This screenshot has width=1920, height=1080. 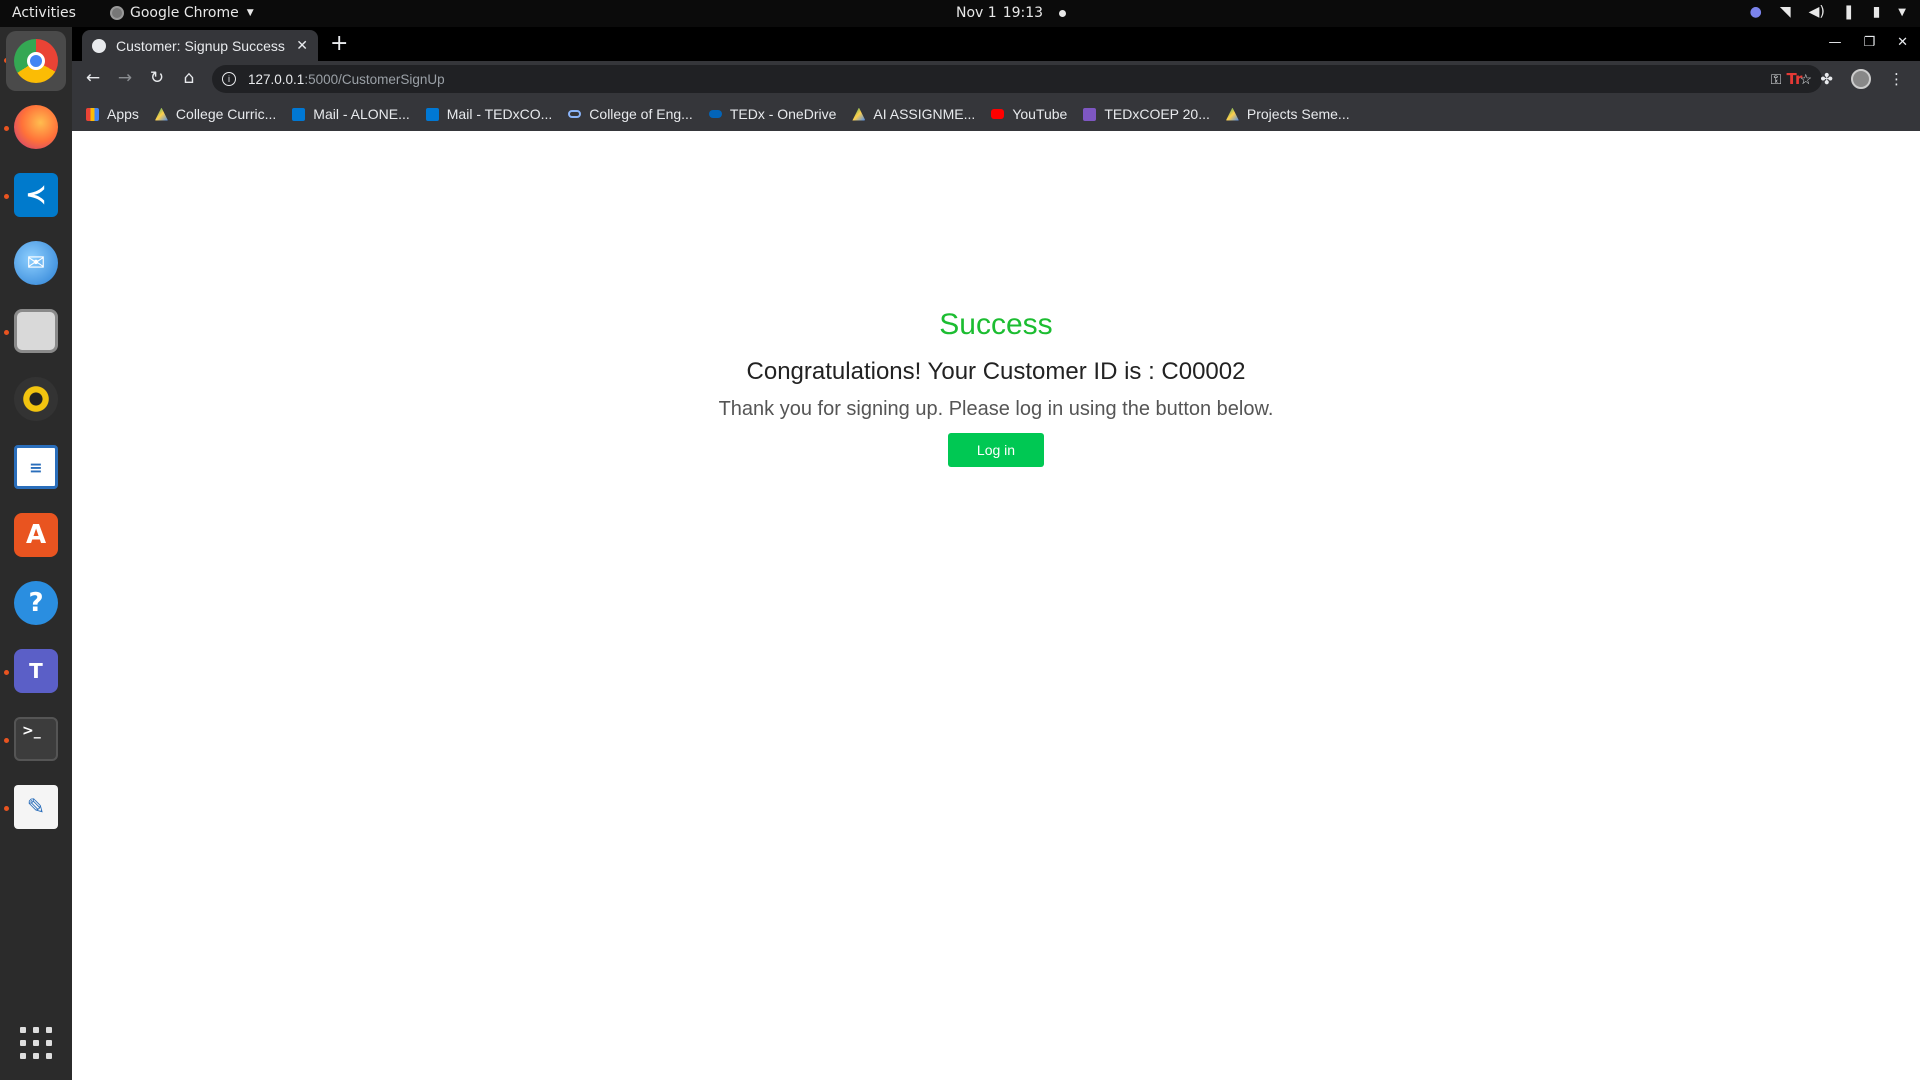 I want to click on restore-icon: ❐, so click(x=1869, y=42).